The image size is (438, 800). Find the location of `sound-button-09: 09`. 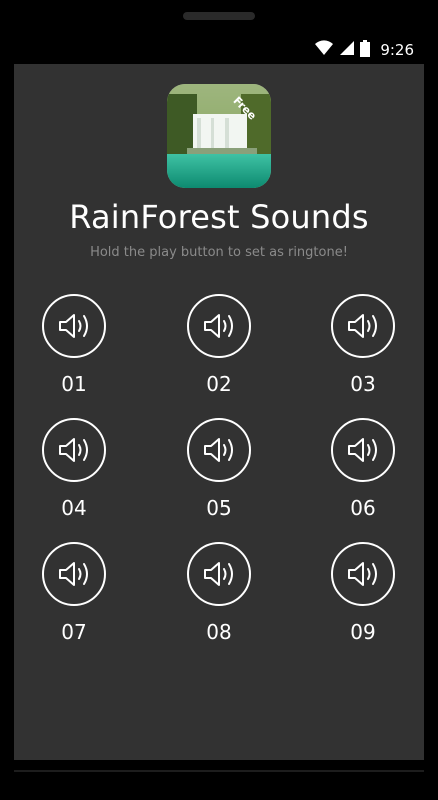

sound-button-09: 09 is located at coordinates (363, 593).